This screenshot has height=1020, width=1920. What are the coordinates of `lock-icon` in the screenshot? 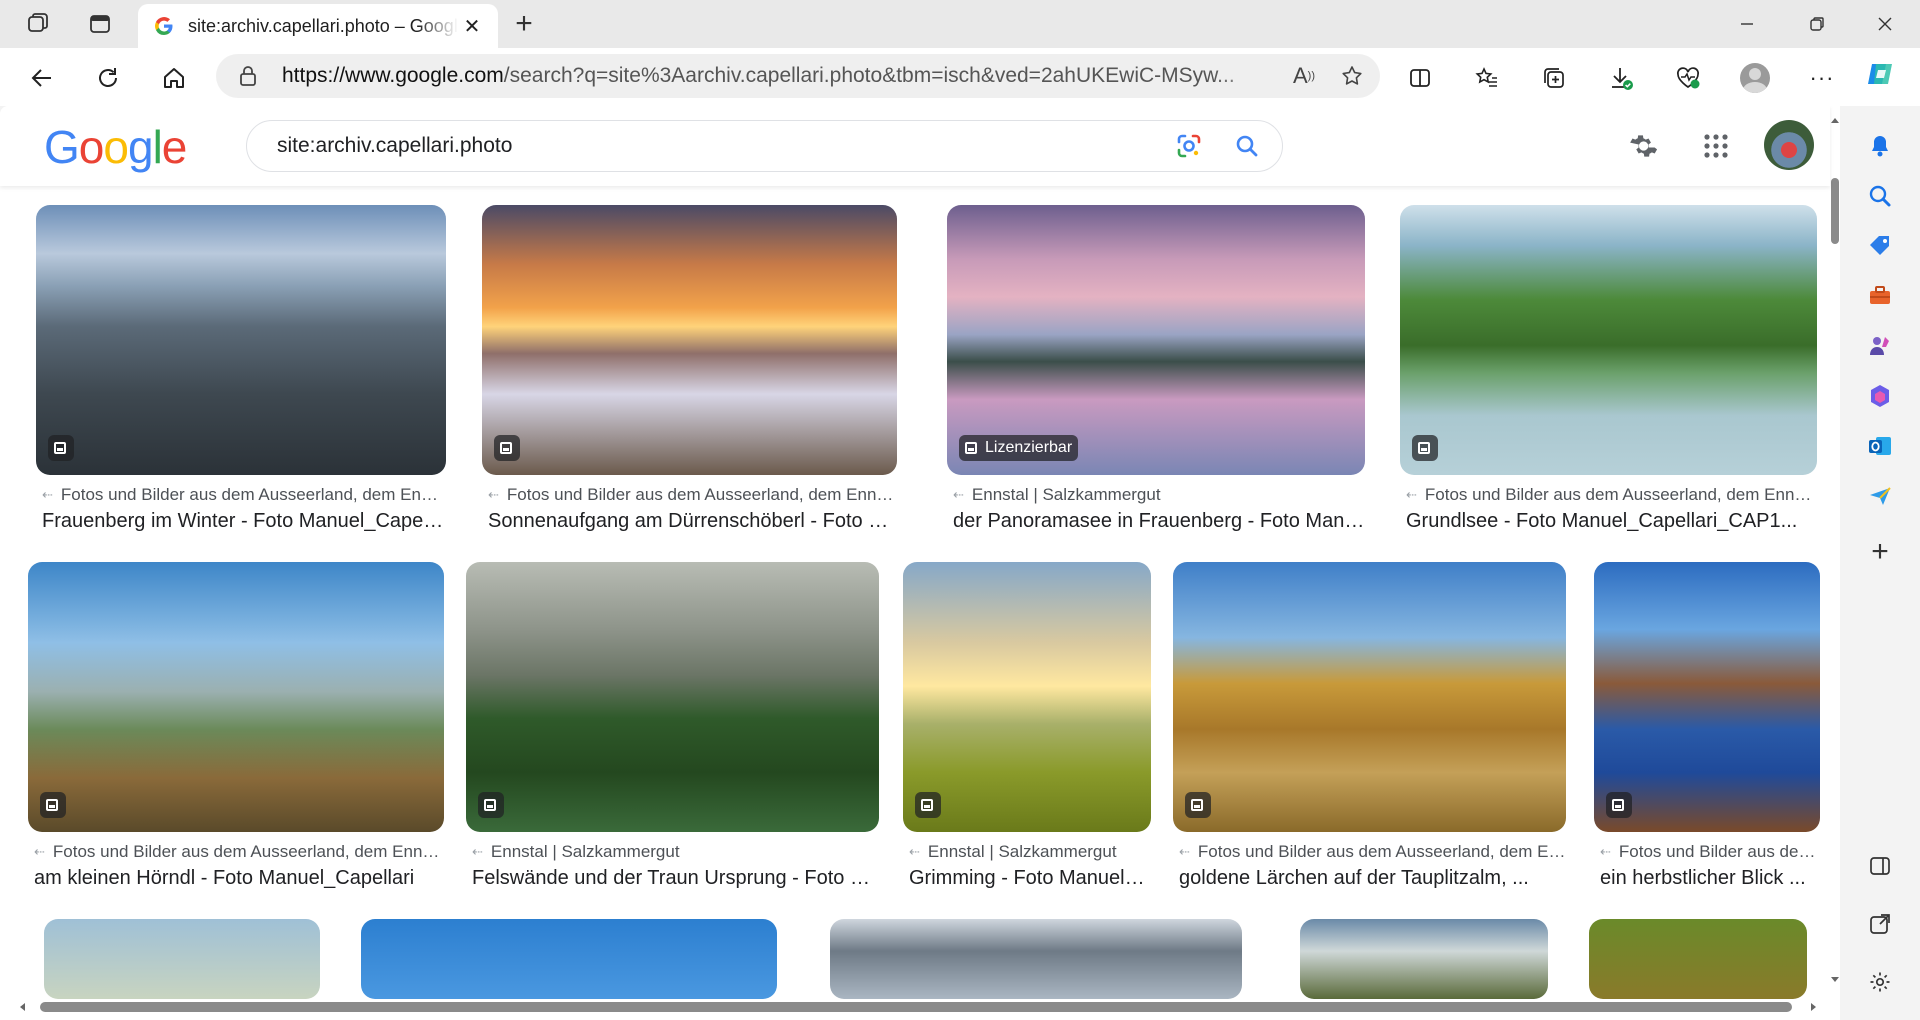 It's located at (248, 76).